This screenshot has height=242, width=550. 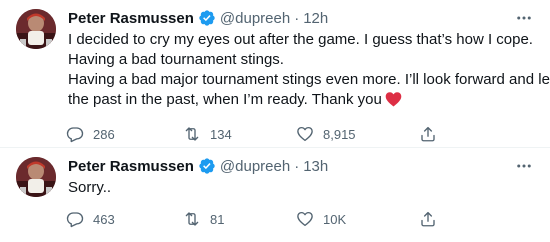 I want to click on tweet-timestamp: 13h, so click(x=315, y=166).